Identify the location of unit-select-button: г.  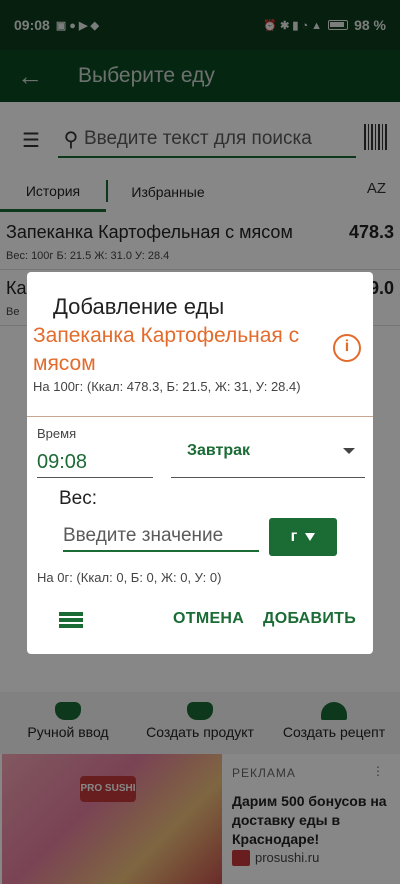
(303, 537).